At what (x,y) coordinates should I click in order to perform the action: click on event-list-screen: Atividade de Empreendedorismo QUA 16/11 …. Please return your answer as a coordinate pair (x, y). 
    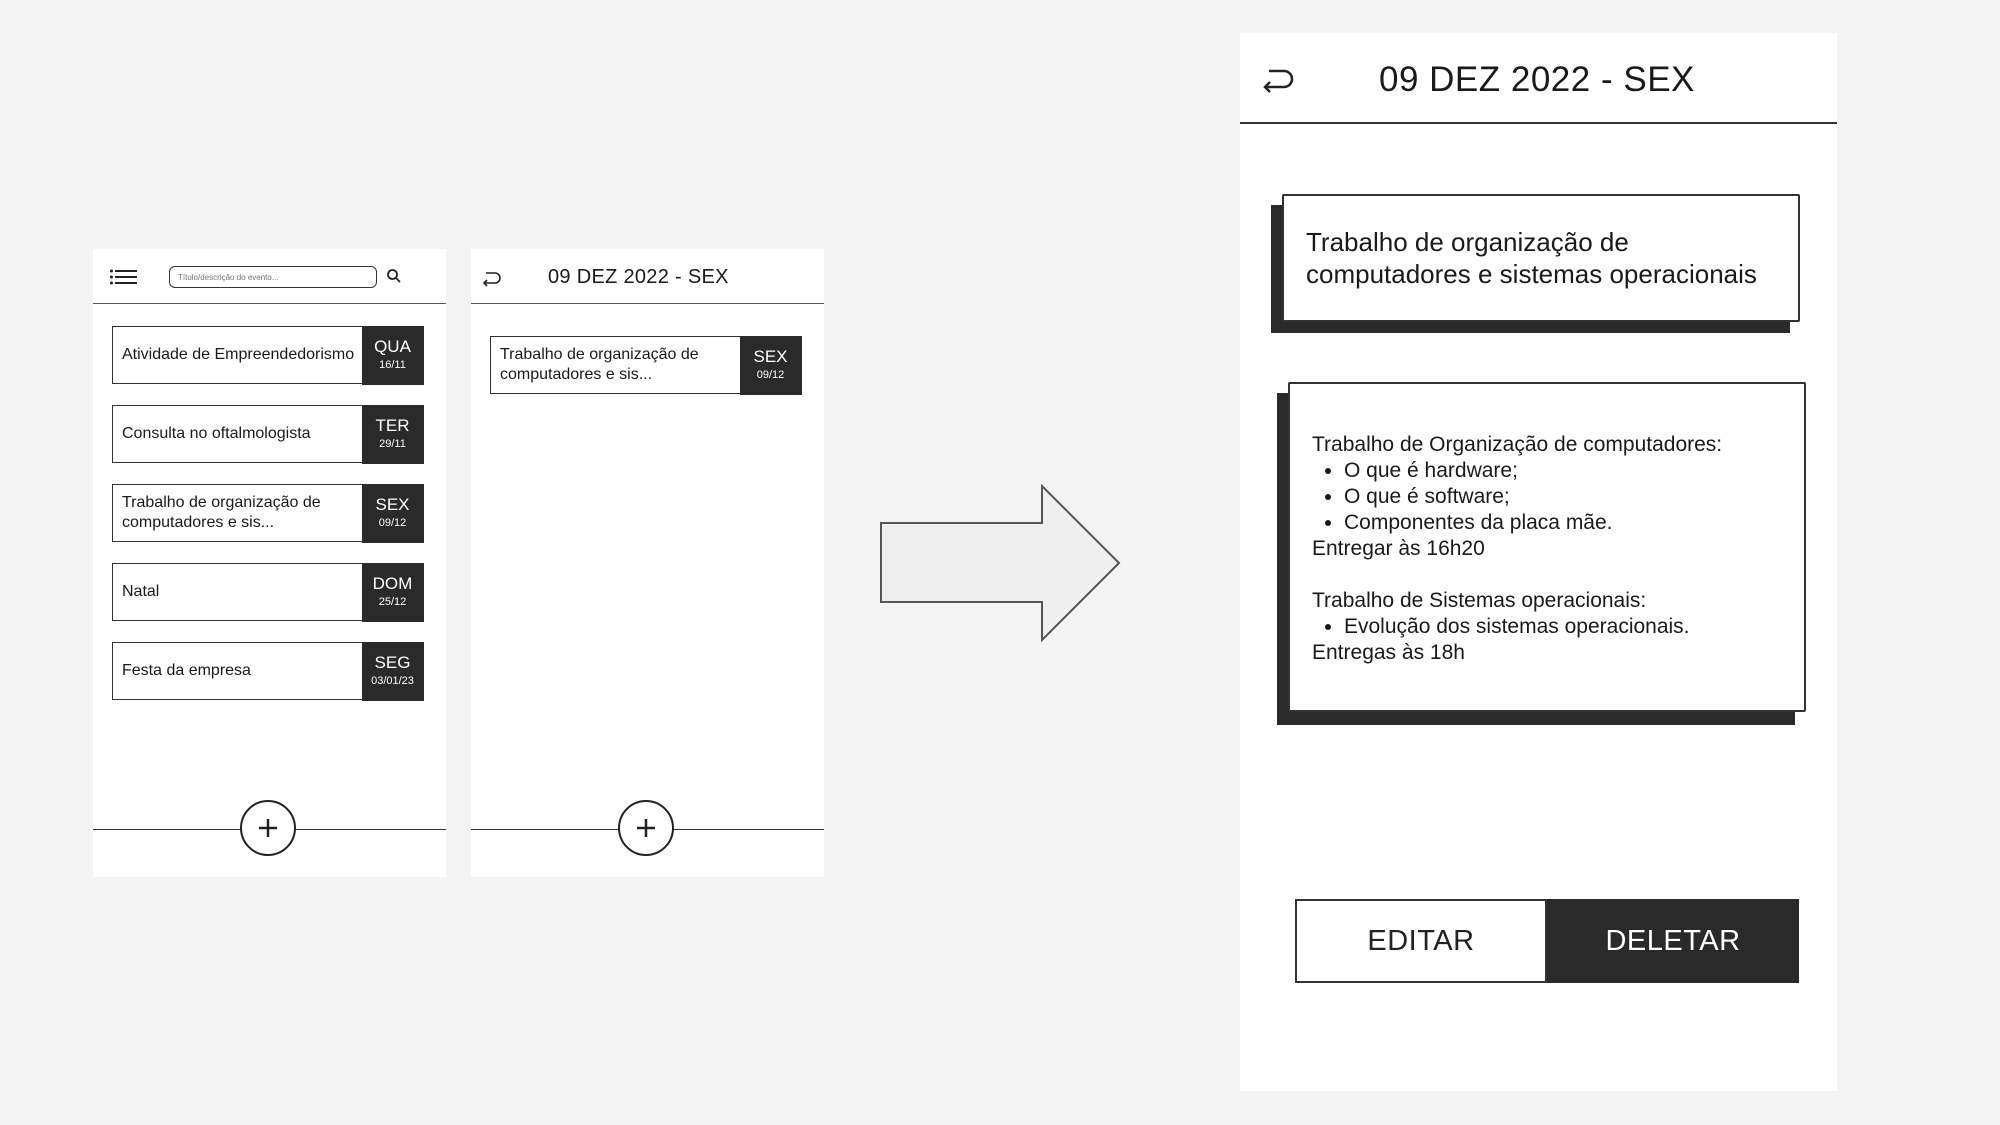
    Looking at the image, I should click on (269, 563).